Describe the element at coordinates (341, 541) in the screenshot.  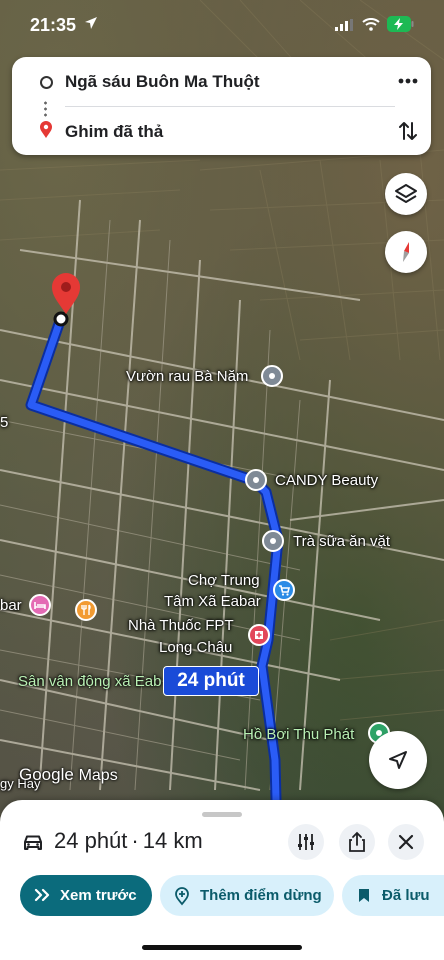
I see `poi-label: Trà sữa ăn vặt` at that location.